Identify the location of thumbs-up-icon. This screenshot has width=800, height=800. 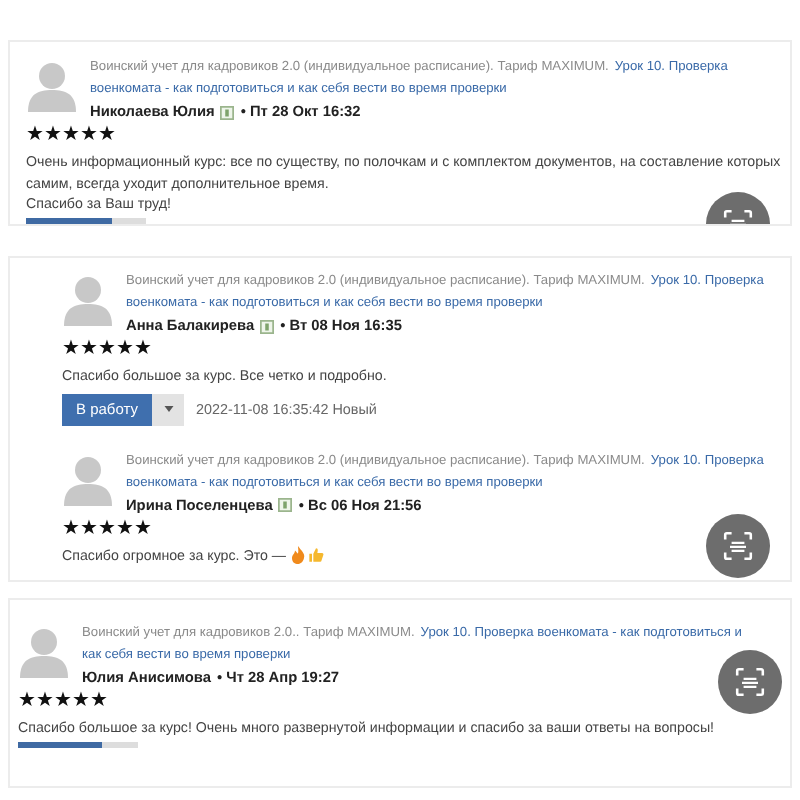
(316, 555).